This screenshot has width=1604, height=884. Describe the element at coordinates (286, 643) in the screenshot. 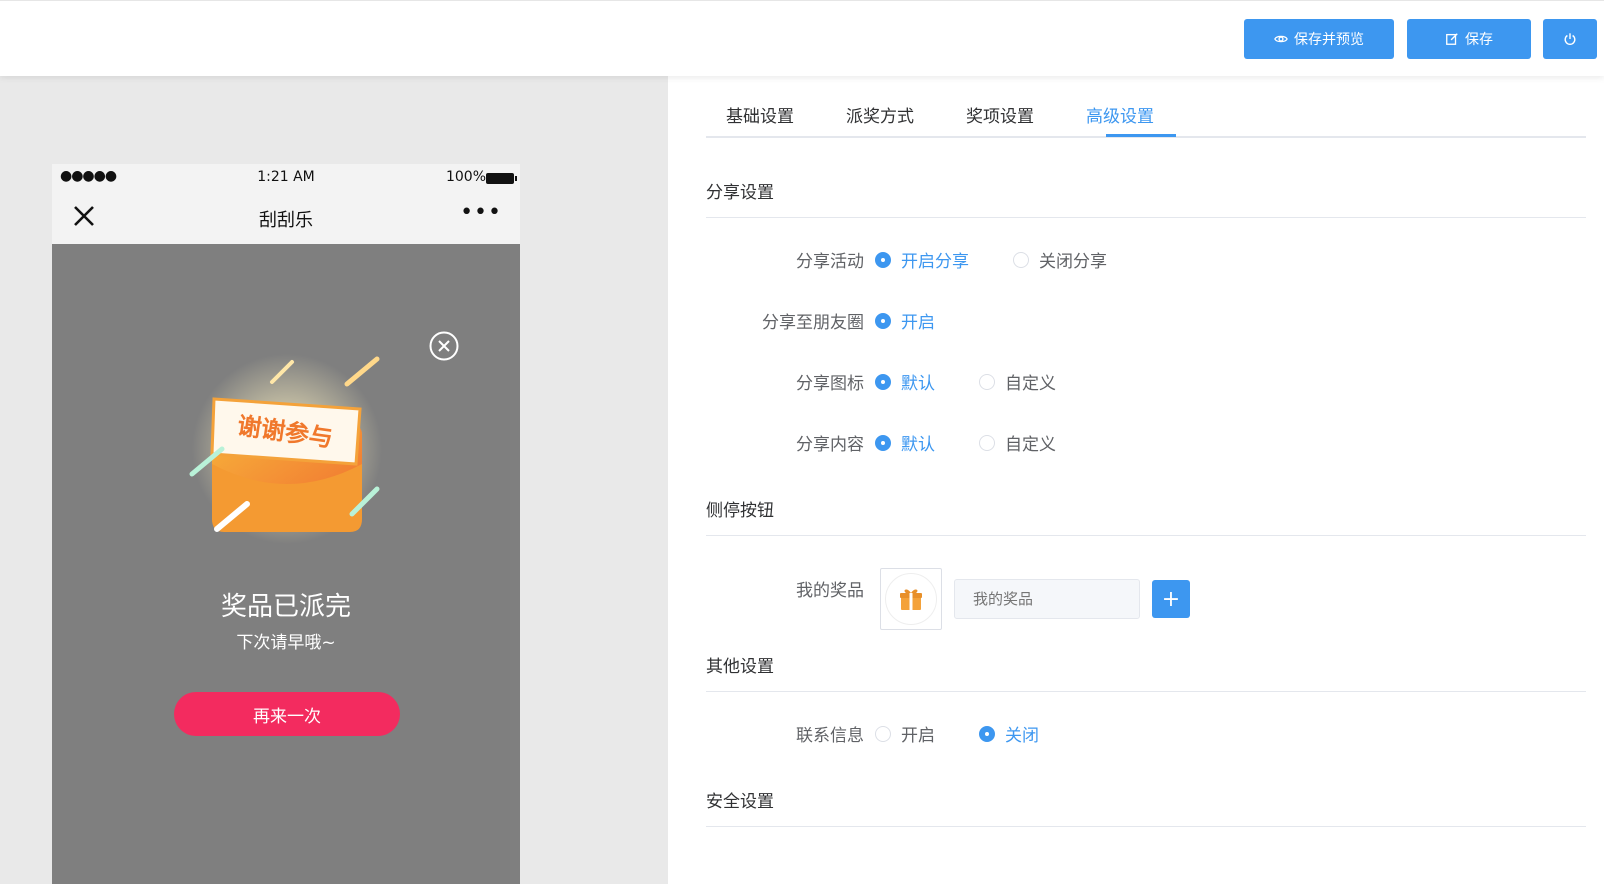

I see `result-subtitle: 下次请早哦~` at that location.